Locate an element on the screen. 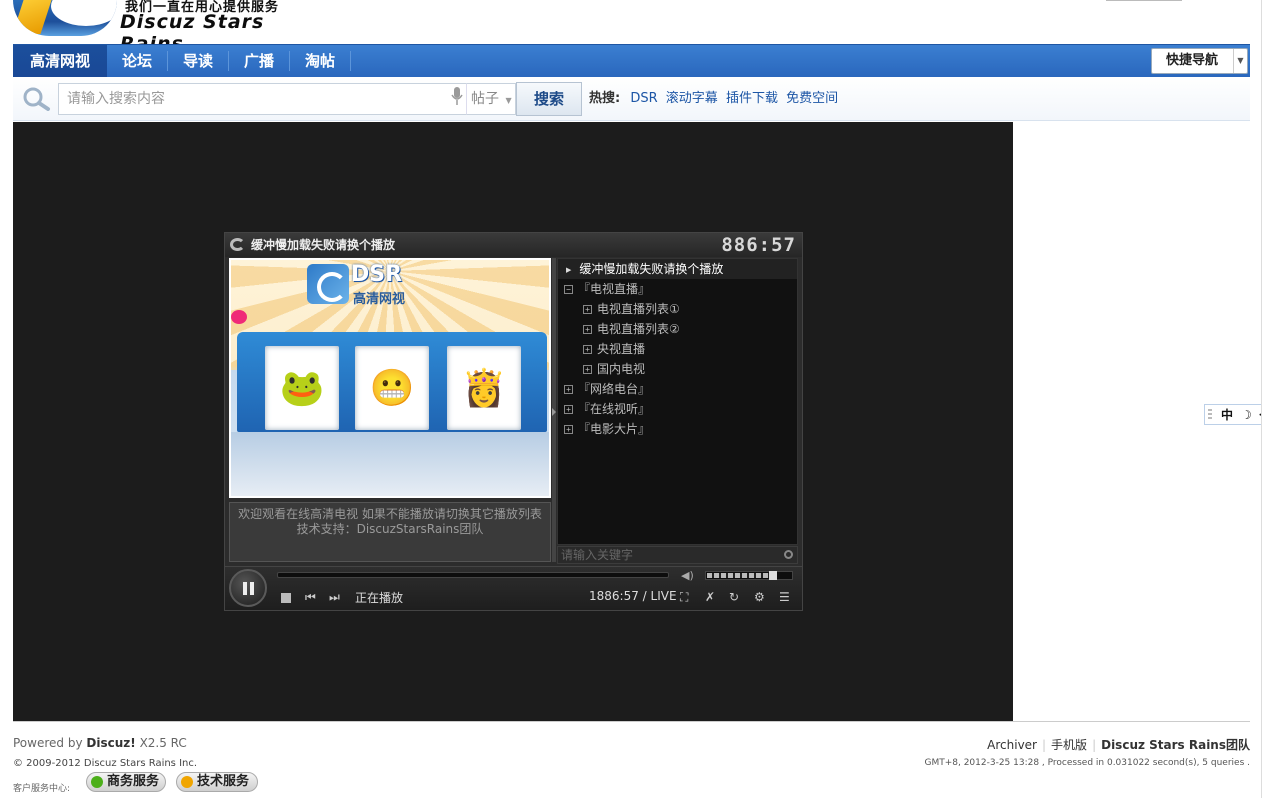 The image size is (1281, 798). search-type-value: 帖子 is located at coordinates (485, 99).